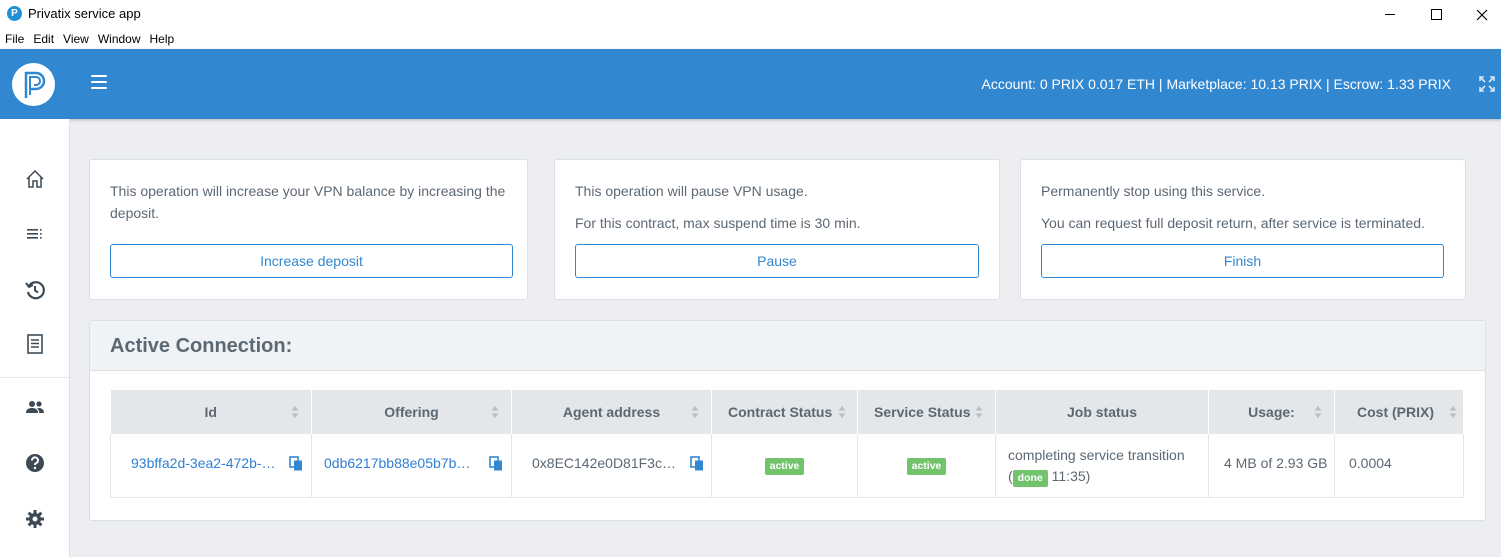  I want to click on users-icon, so click(34, 407).